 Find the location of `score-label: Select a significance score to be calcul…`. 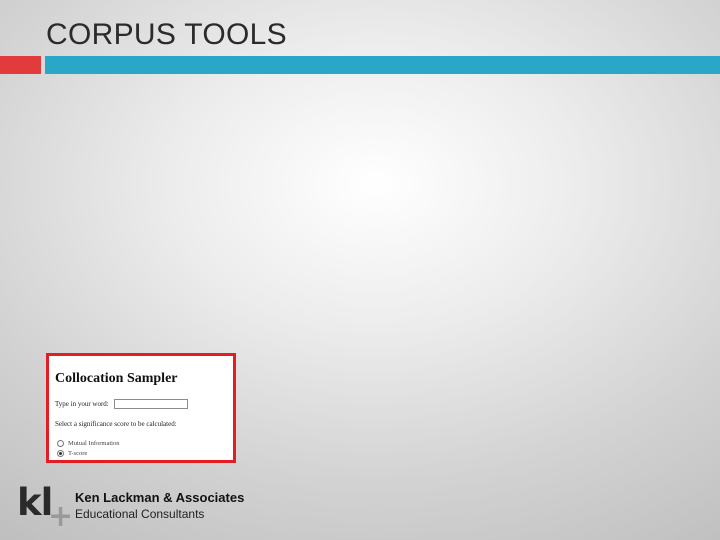

score-label: Select a significance score to be calcul… is located at coordinates (116, 424).